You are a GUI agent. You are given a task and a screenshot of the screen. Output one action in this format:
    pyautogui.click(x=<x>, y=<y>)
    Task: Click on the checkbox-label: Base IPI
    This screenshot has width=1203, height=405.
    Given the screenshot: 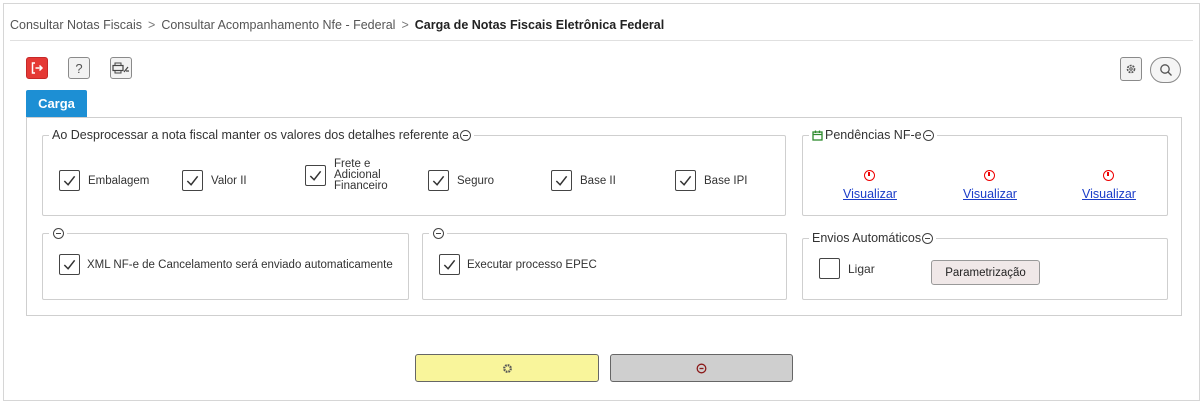 What is the action you would take?
    pyautogui.click(x=726, y=180)
    